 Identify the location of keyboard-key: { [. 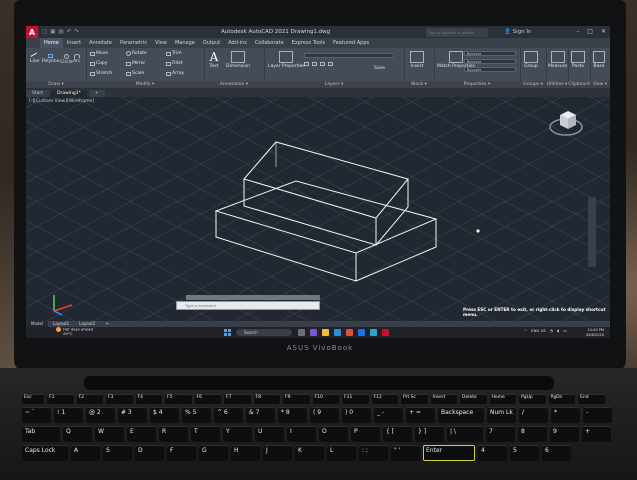
(397, 434).